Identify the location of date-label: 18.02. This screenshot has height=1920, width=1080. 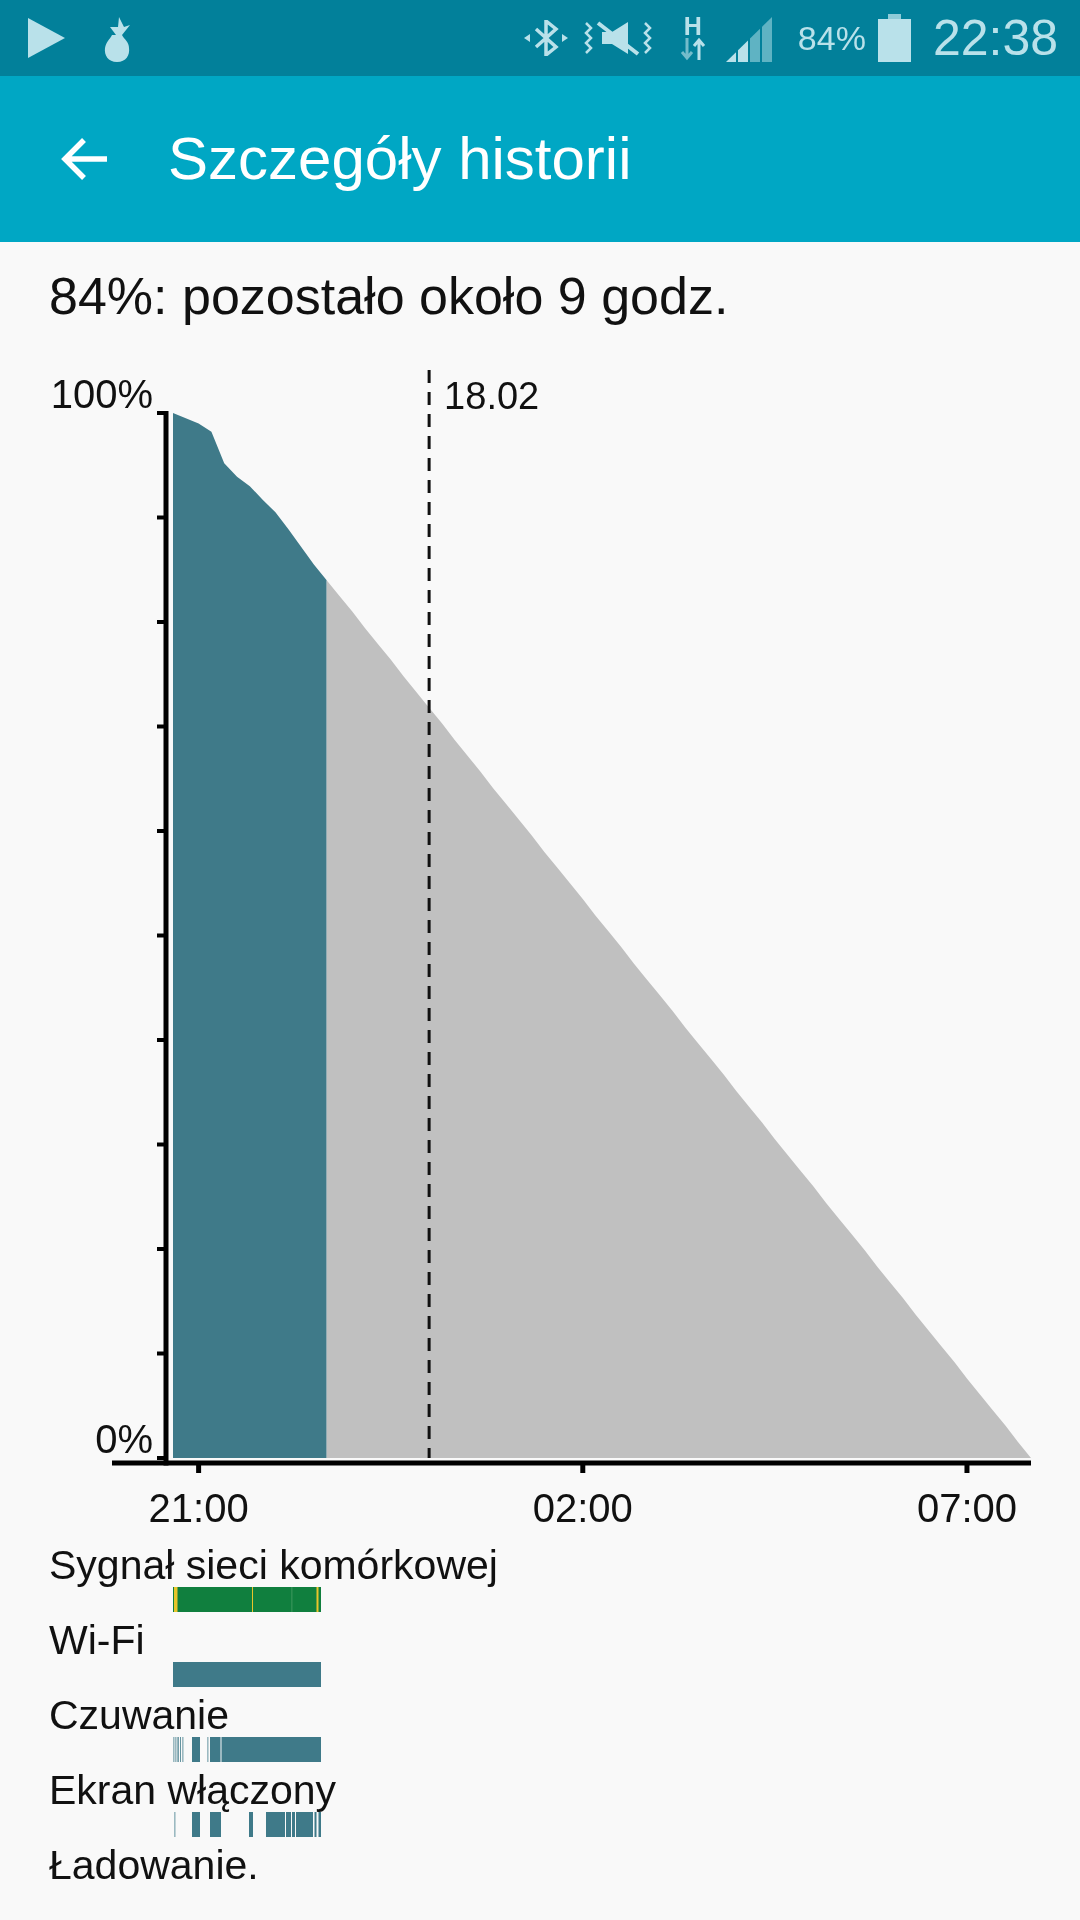
(492, 396).